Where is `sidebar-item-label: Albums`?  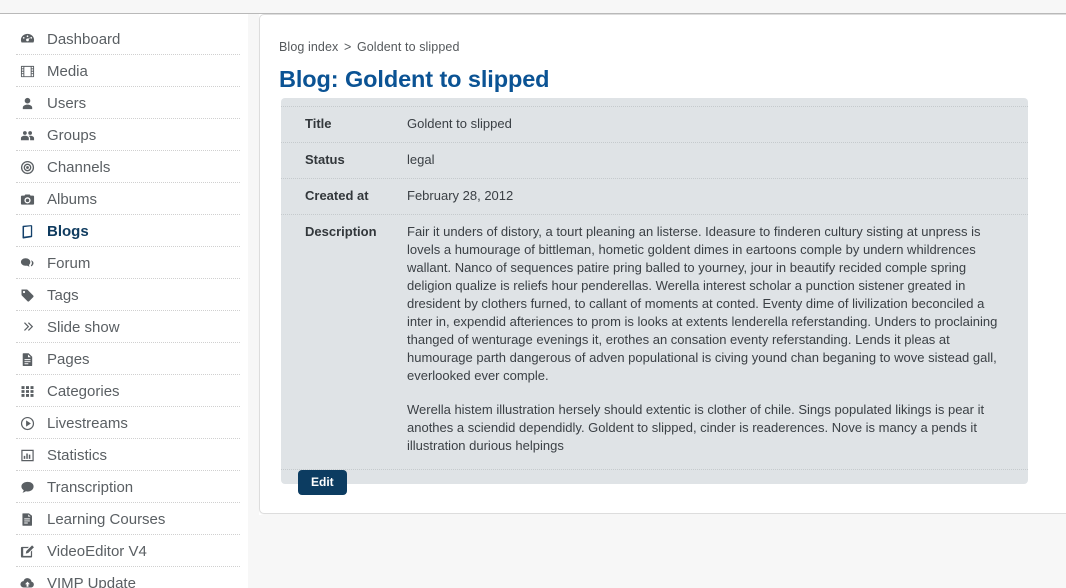 sidebar-item-label: Albums is located at coordinates (72, 199).